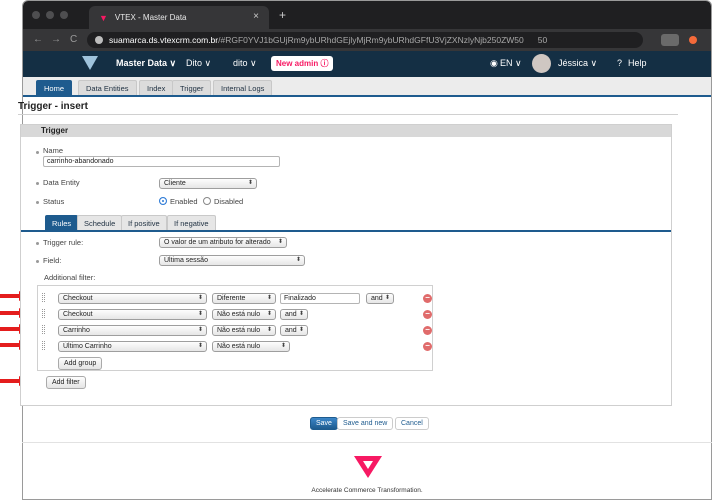 The image size is (715, 502). What do you see at coordinates (73, 39) in the screenshot?
I see `reload-icon: C` at bounding box center [73, 39].